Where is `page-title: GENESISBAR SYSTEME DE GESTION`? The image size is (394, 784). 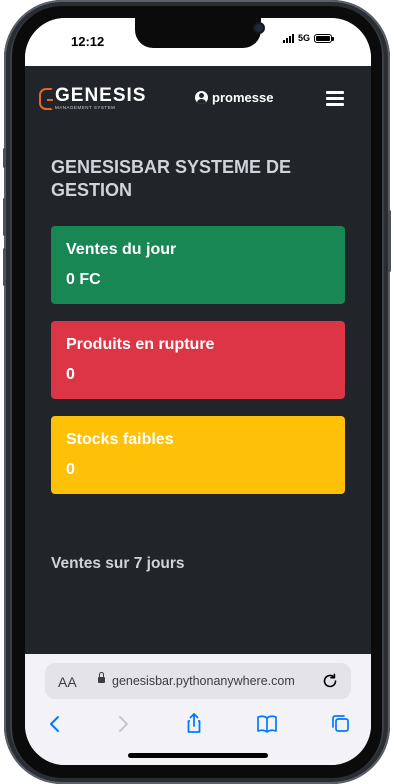
page-title: GENESISBAR SYSTEME DE GESTION is located at coordinates (171, 178).